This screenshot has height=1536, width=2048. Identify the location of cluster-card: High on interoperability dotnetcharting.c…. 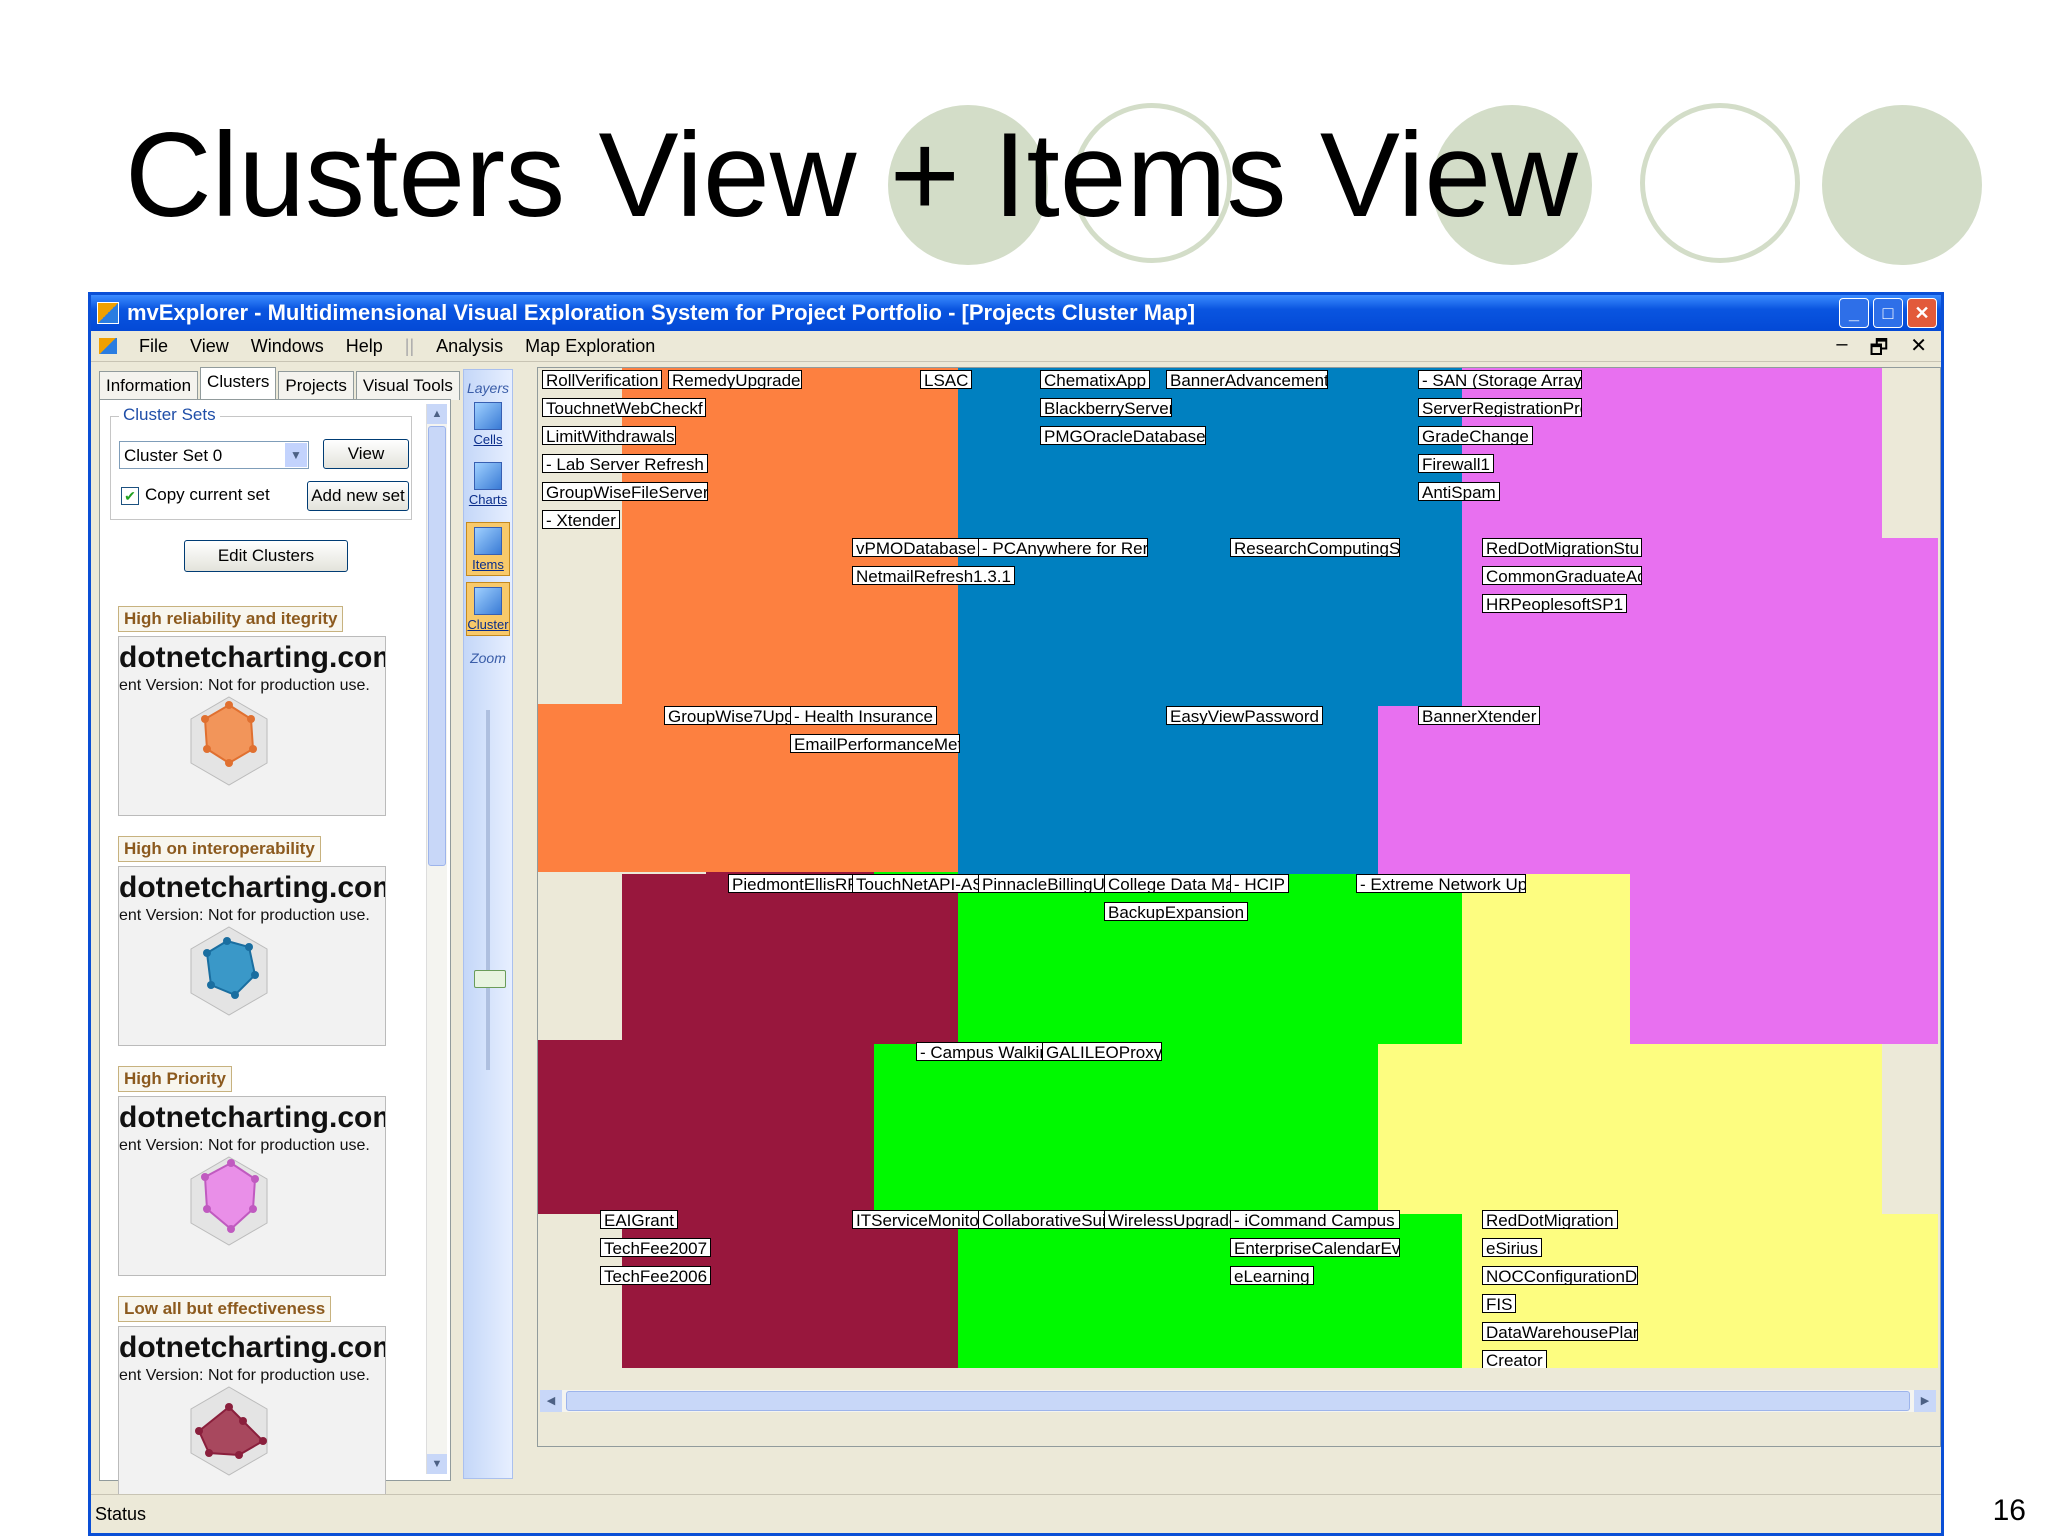
(250, 942).